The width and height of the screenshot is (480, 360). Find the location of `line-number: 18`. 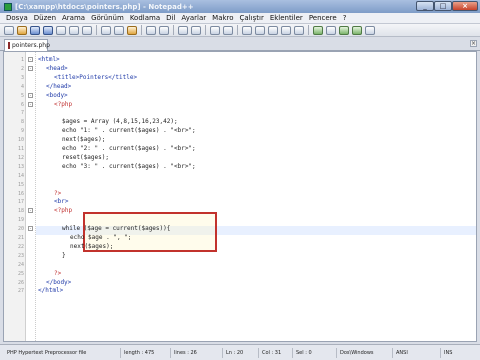

line-number: 18 is located at coordinates (20, 211).